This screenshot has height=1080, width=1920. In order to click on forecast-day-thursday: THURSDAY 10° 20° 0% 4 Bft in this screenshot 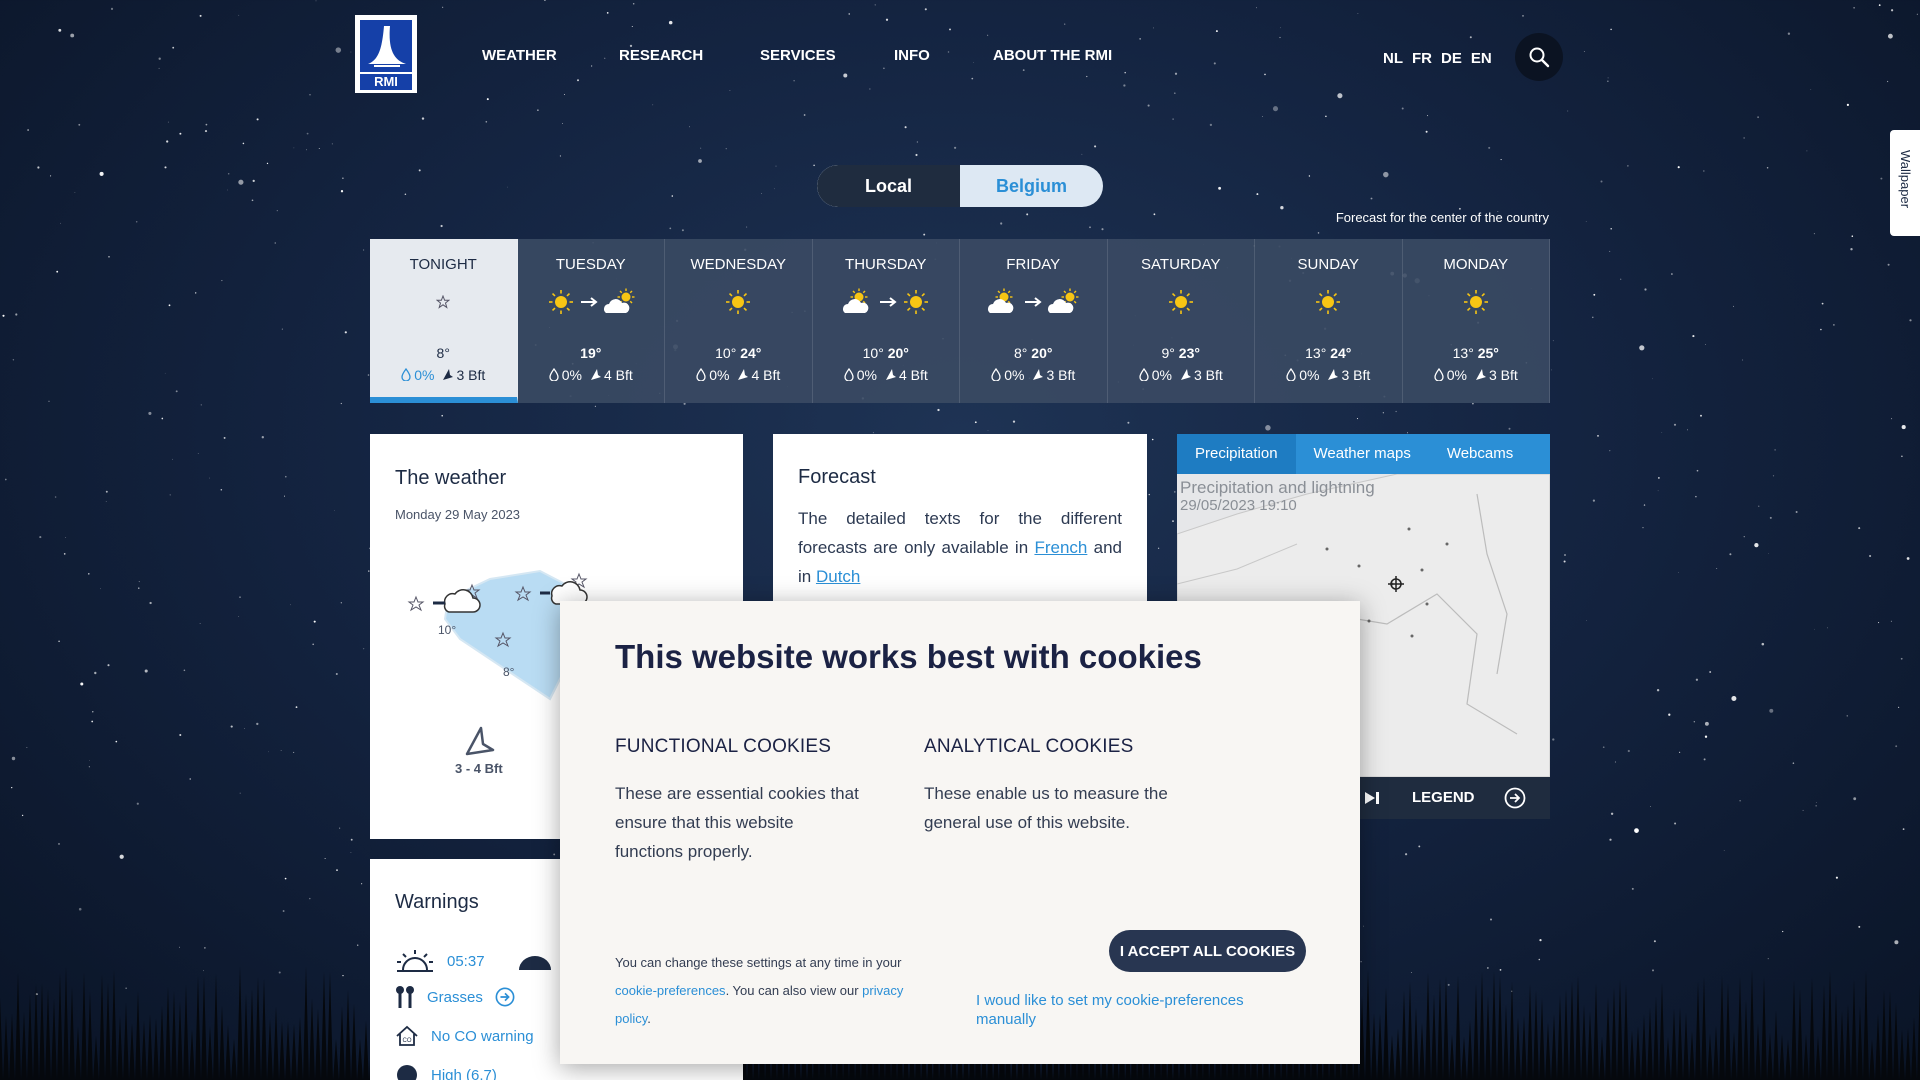, I will do `click(886, 321)`.